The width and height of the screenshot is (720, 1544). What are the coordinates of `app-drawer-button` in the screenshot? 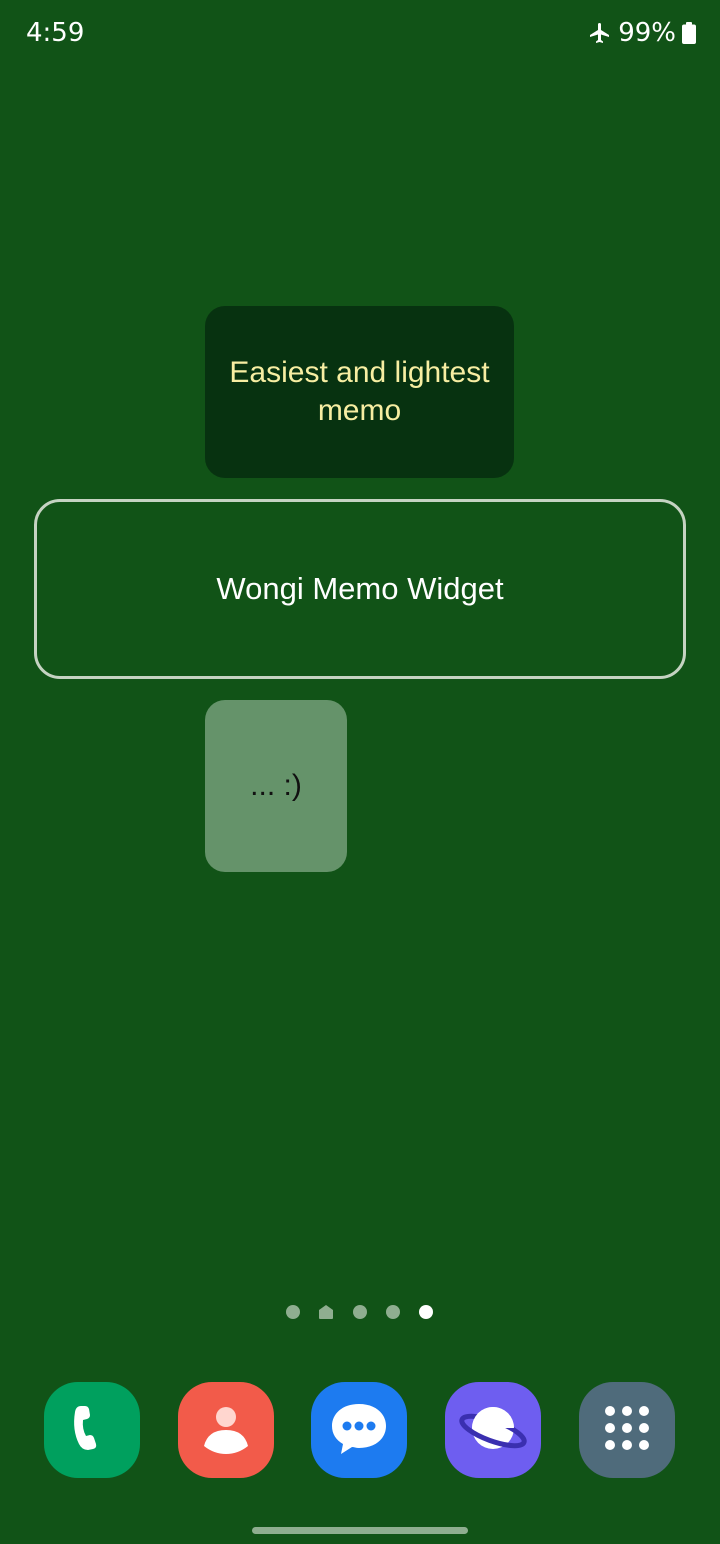 It's located at (627, 1430).